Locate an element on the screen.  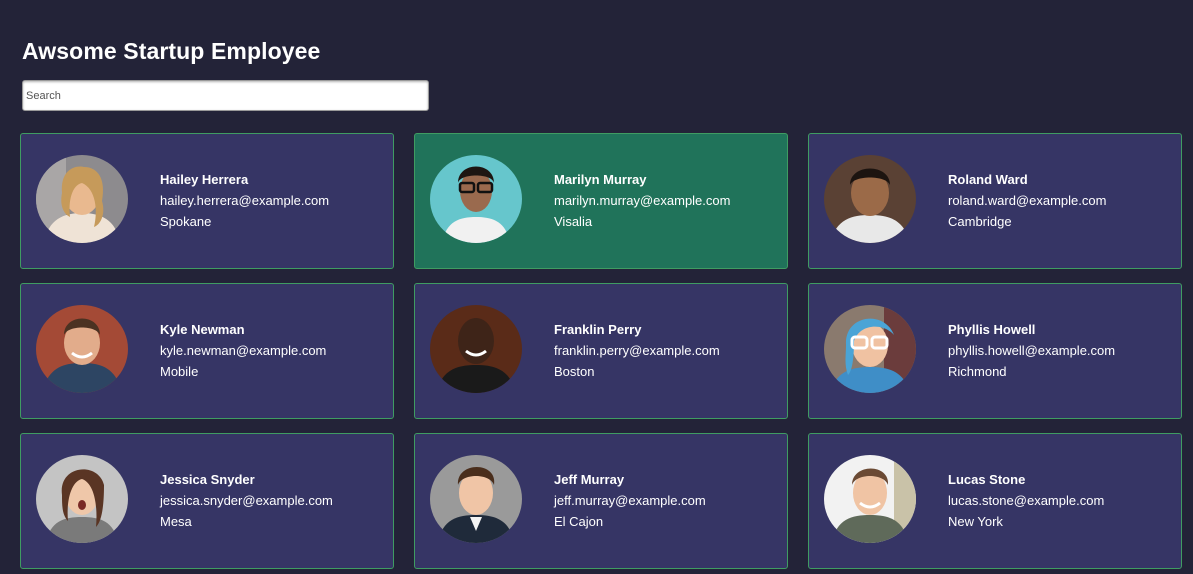
employee-email: kyle.newman@example.com is located at coordinates (243, 350).